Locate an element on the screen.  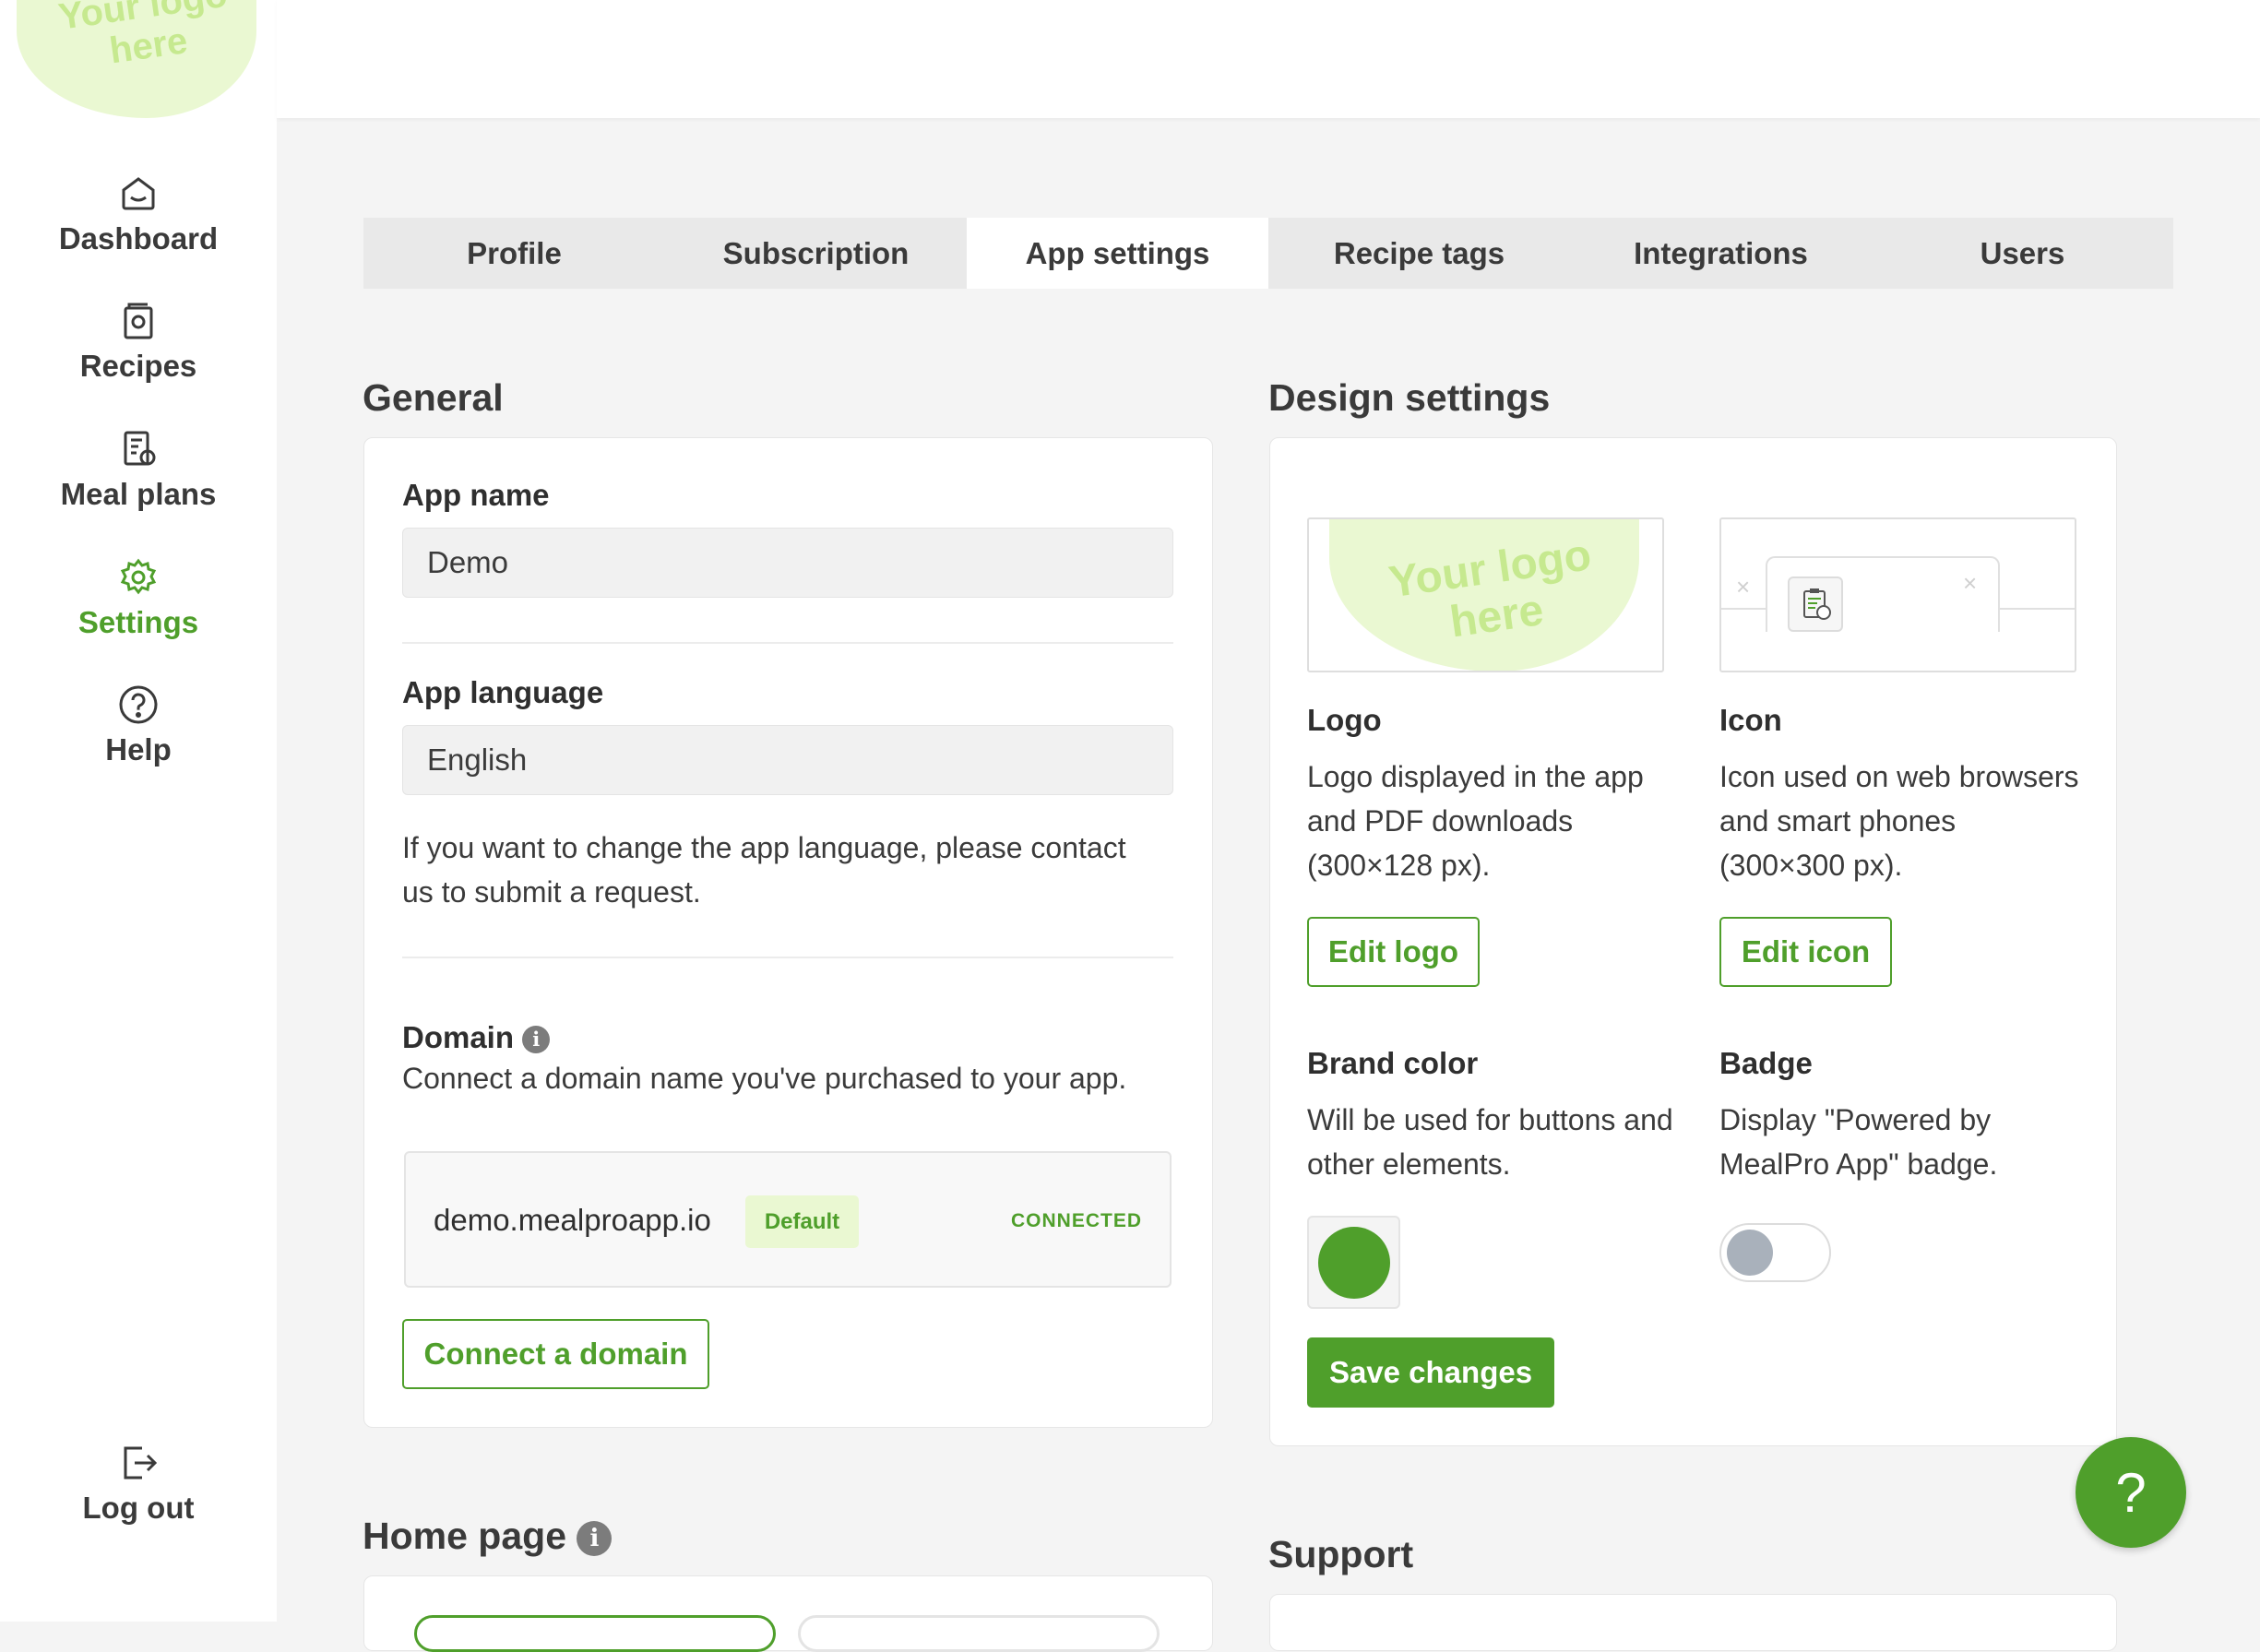
top-bar is located at coordinates (1268, 59).